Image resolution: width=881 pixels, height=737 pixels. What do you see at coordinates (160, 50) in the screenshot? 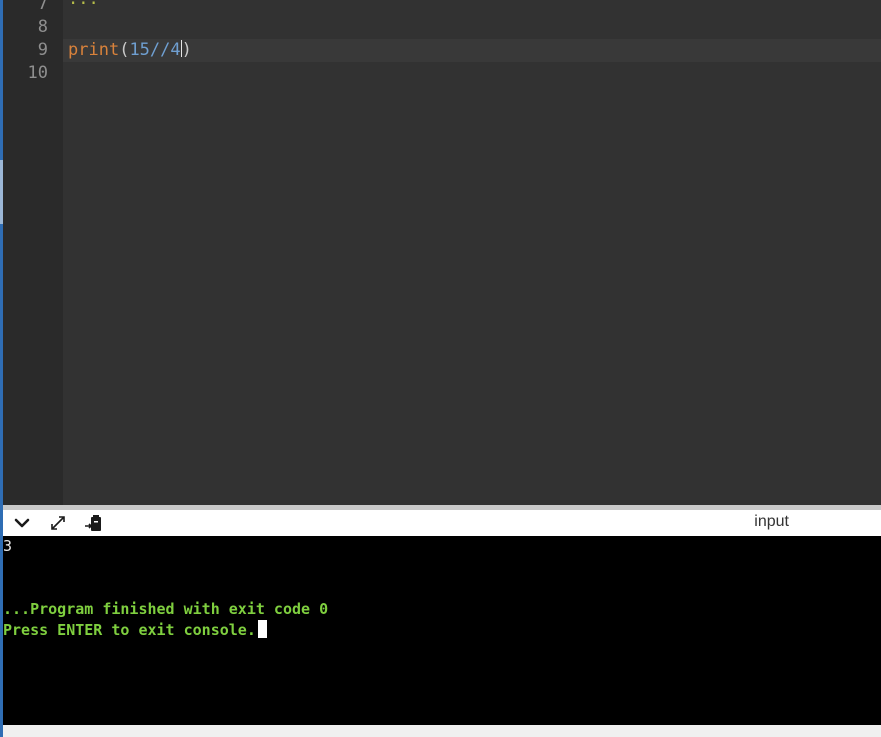
I see `floor-division-operator: //` at bounding box center [160, 50].